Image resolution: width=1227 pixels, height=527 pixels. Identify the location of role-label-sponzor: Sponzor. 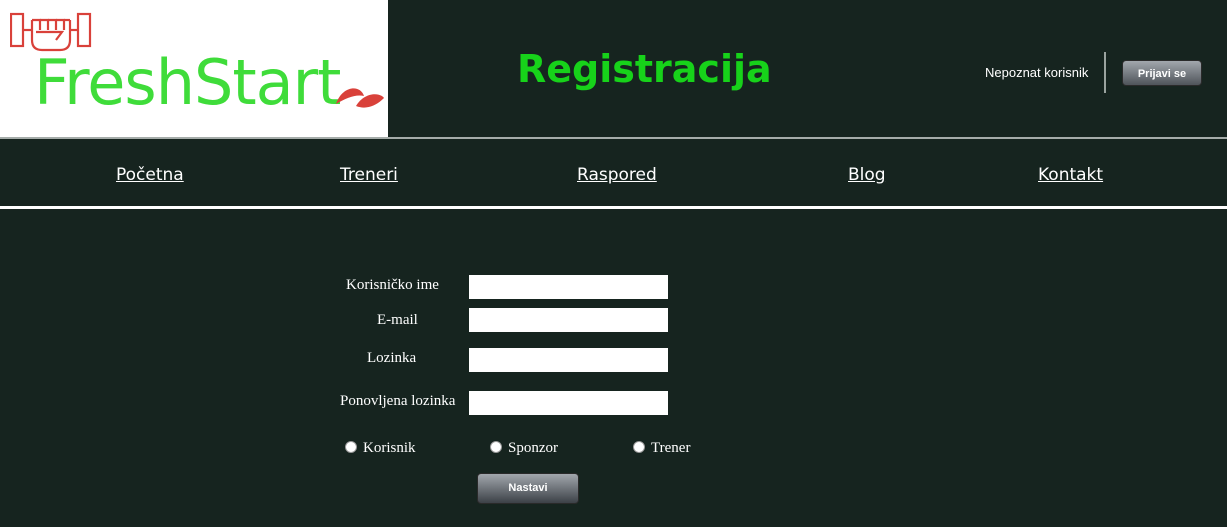
(533, 448).